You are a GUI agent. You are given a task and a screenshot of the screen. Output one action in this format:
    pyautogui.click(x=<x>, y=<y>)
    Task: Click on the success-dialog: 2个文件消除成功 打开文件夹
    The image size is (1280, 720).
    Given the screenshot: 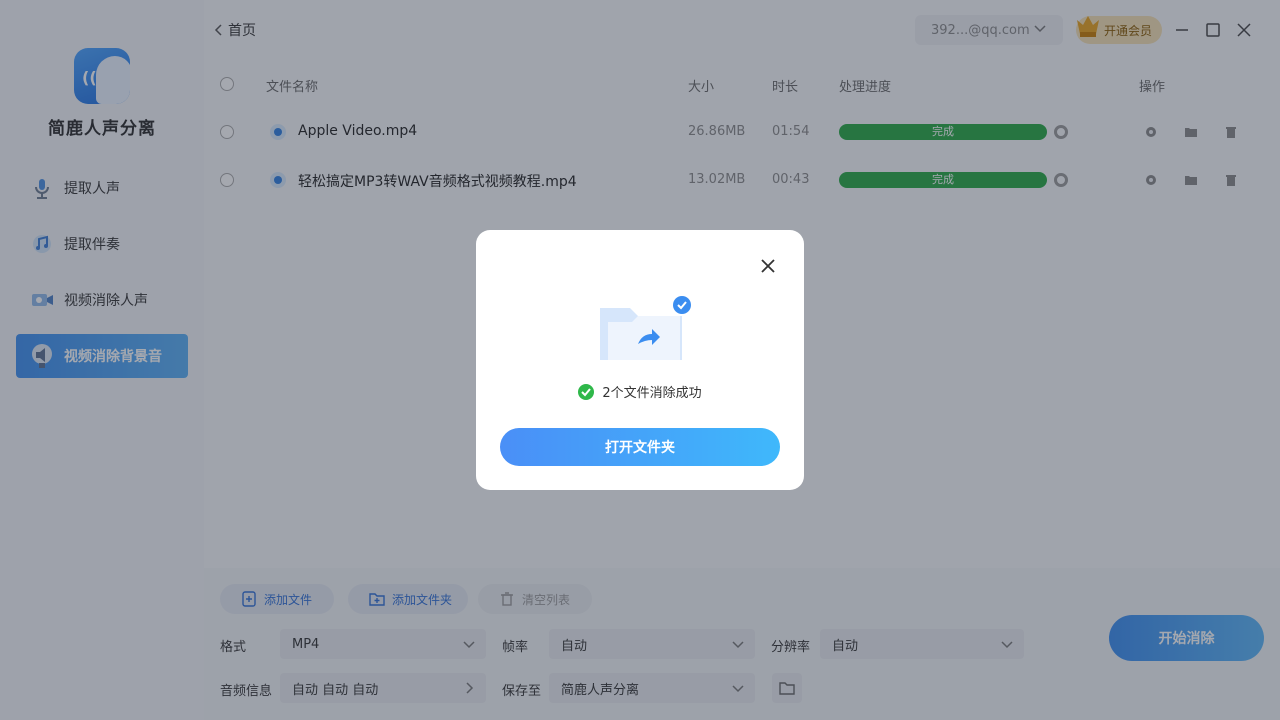 What is the action you would take?
    pyautogui.click(x=640, y=360)
    